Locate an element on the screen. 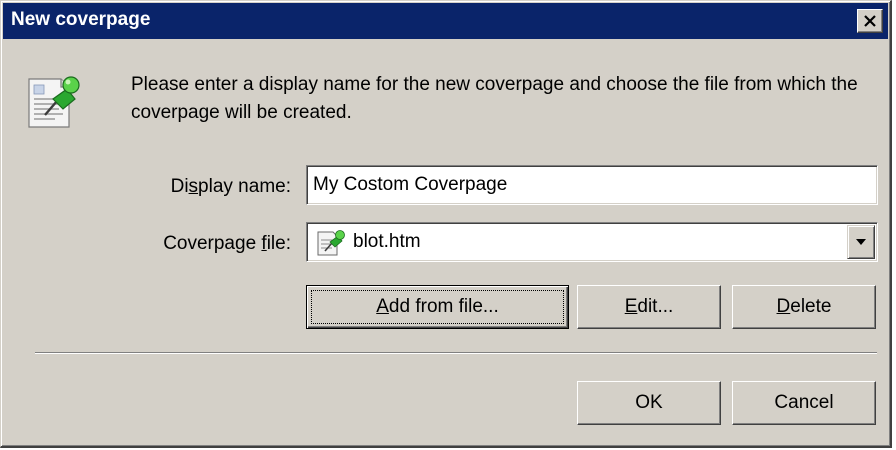 The image size is (896, 450). cancel-label: Cancel is located at coordinates (804, 402).